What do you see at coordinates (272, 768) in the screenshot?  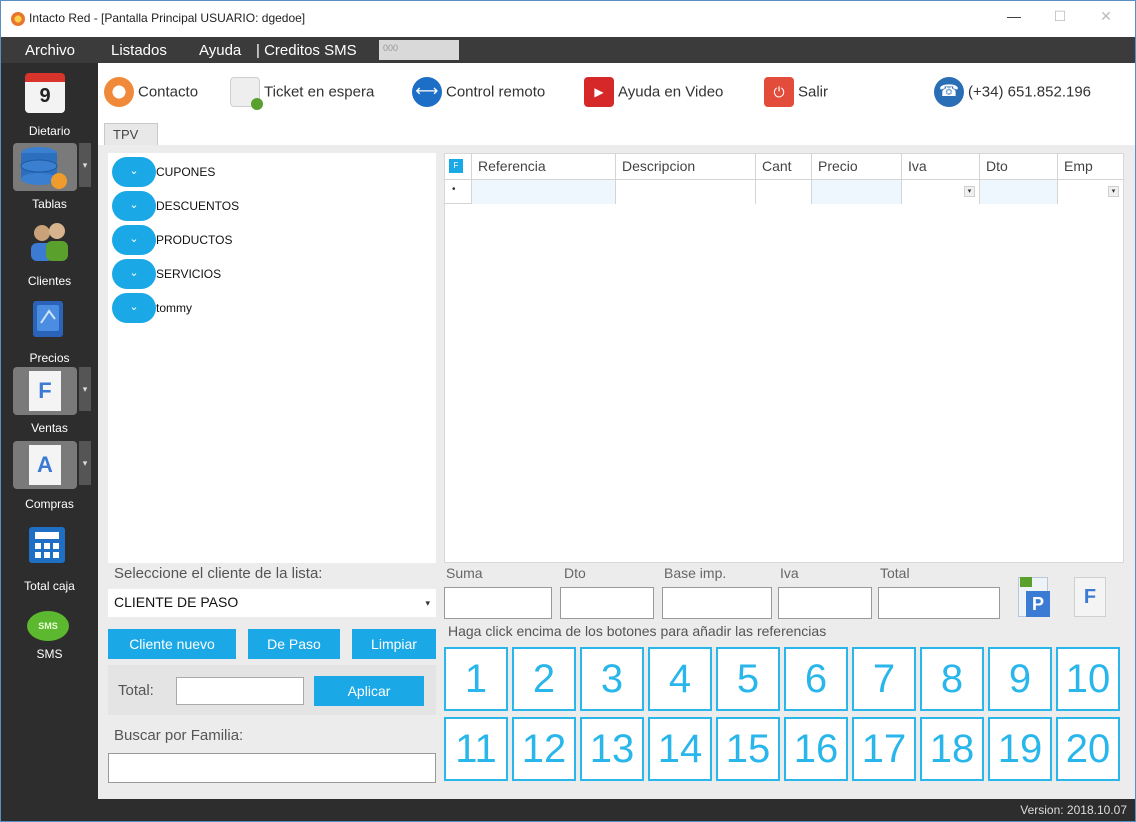 I see `familia-search-input` at bounding box center [272, 768].